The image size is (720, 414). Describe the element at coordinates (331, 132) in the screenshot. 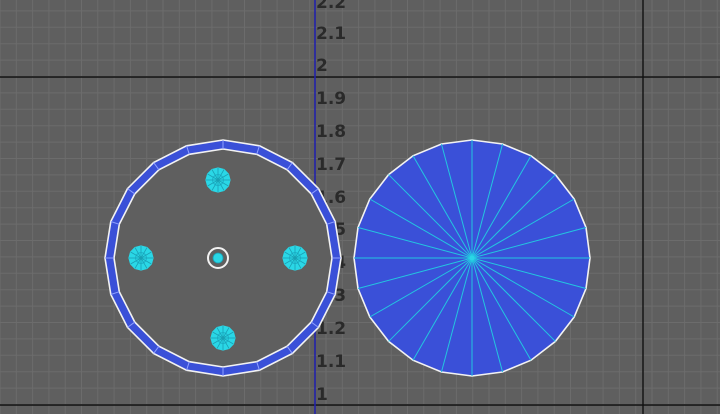

I see `tick-label: 1.8` at that location.